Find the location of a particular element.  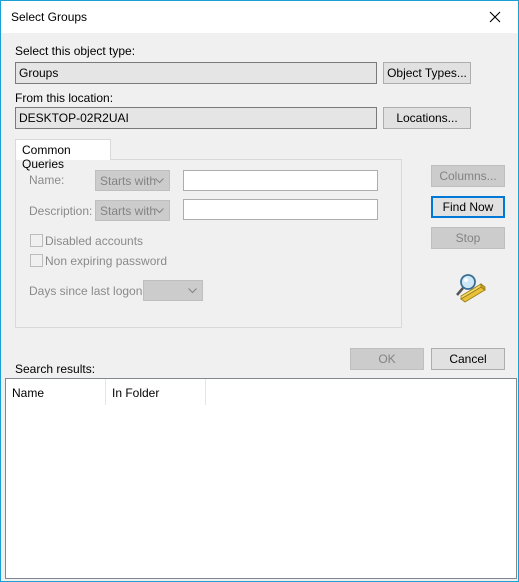

non-expiring-password-label: Non expiring password is located at coordinates (106, 261).